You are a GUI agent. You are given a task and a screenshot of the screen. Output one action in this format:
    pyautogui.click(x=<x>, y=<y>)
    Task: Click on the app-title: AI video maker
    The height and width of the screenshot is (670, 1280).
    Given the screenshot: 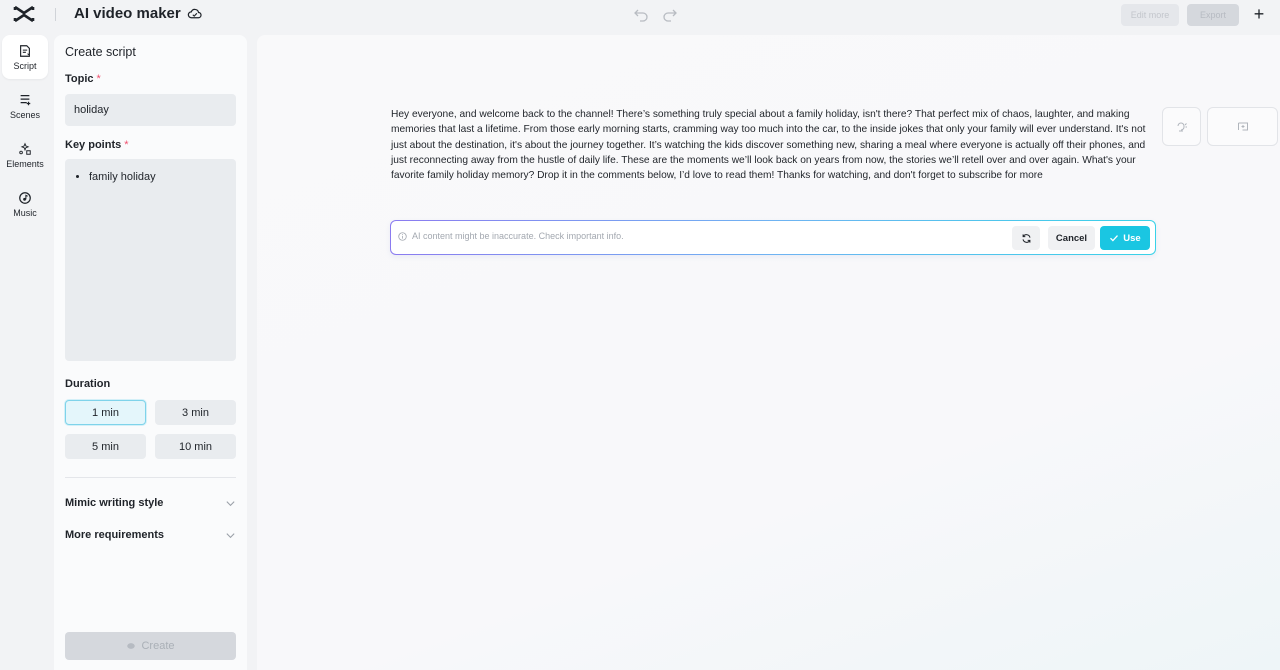 What is the action you would take?
    pyautogui.click(x=138, y=13)
    